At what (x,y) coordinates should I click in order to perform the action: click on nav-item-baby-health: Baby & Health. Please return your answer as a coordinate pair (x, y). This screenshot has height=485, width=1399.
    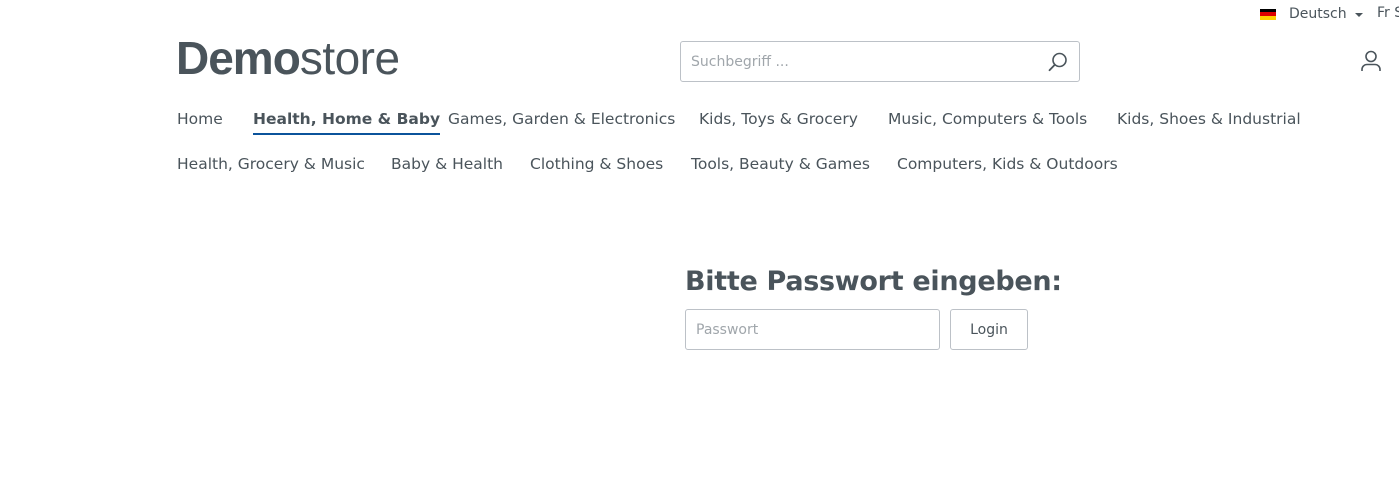
    Looking at the image, I should click on (447, 164).